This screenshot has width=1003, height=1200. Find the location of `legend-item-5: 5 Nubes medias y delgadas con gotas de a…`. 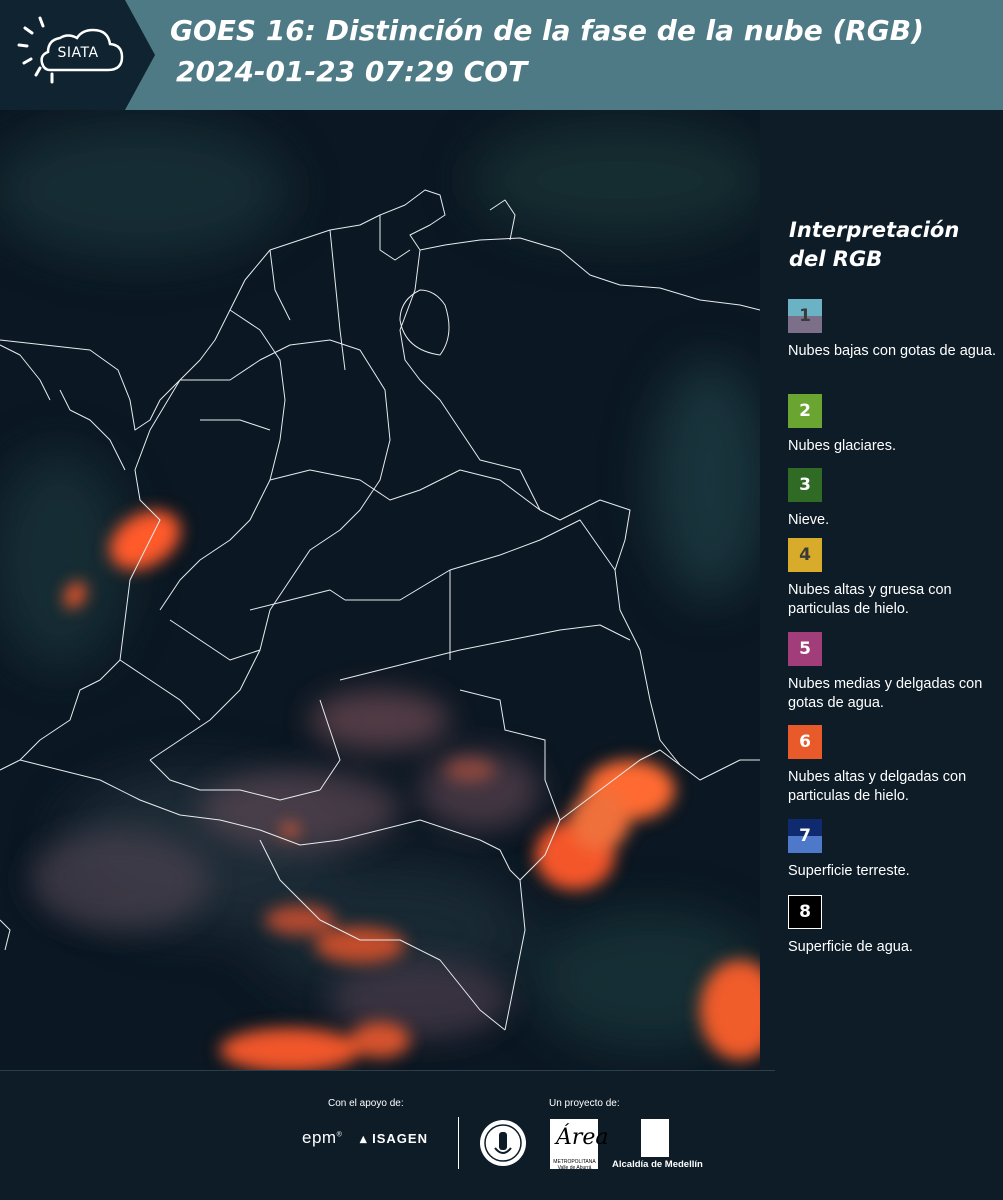

legend-item-5: 5 Nubes medias y delgadas con gotas de a… is located at coordinates (893, 672).